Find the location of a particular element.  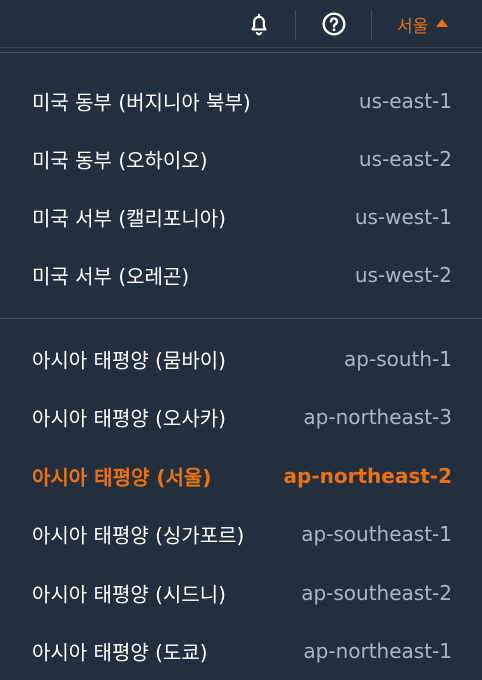

bell-icon is located at coordinates (259, 24).